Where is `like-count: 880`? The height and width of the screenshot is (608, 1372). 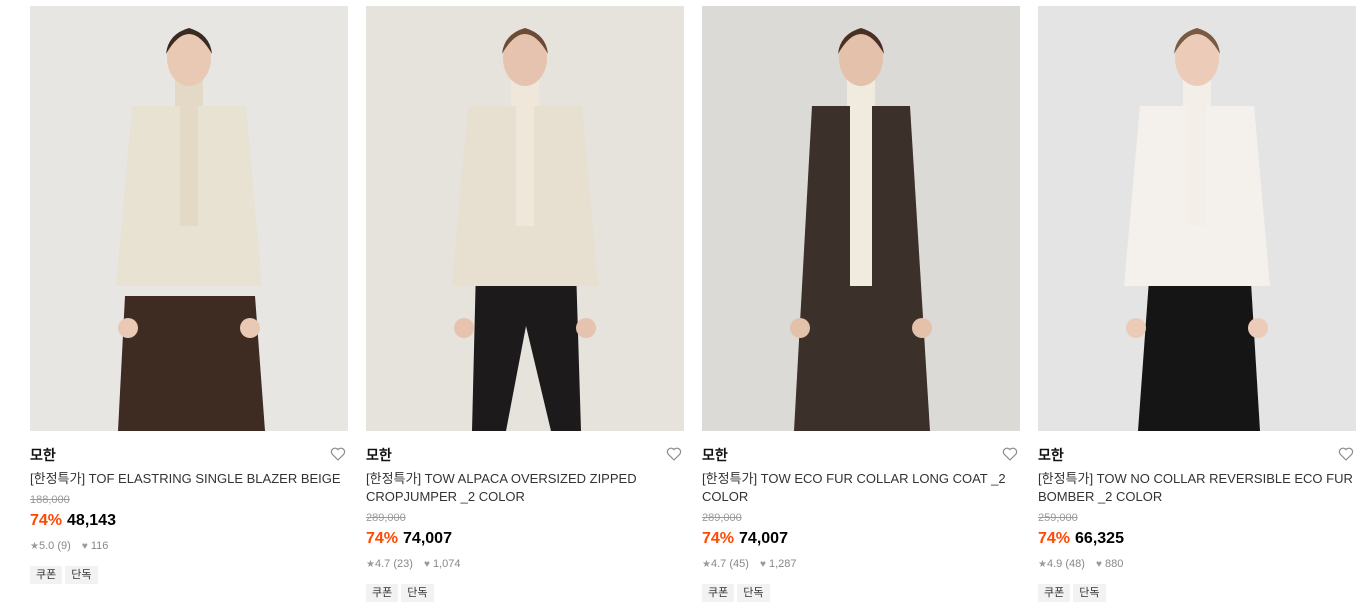
like-count: 880 is located at coordinates (1114, 564).